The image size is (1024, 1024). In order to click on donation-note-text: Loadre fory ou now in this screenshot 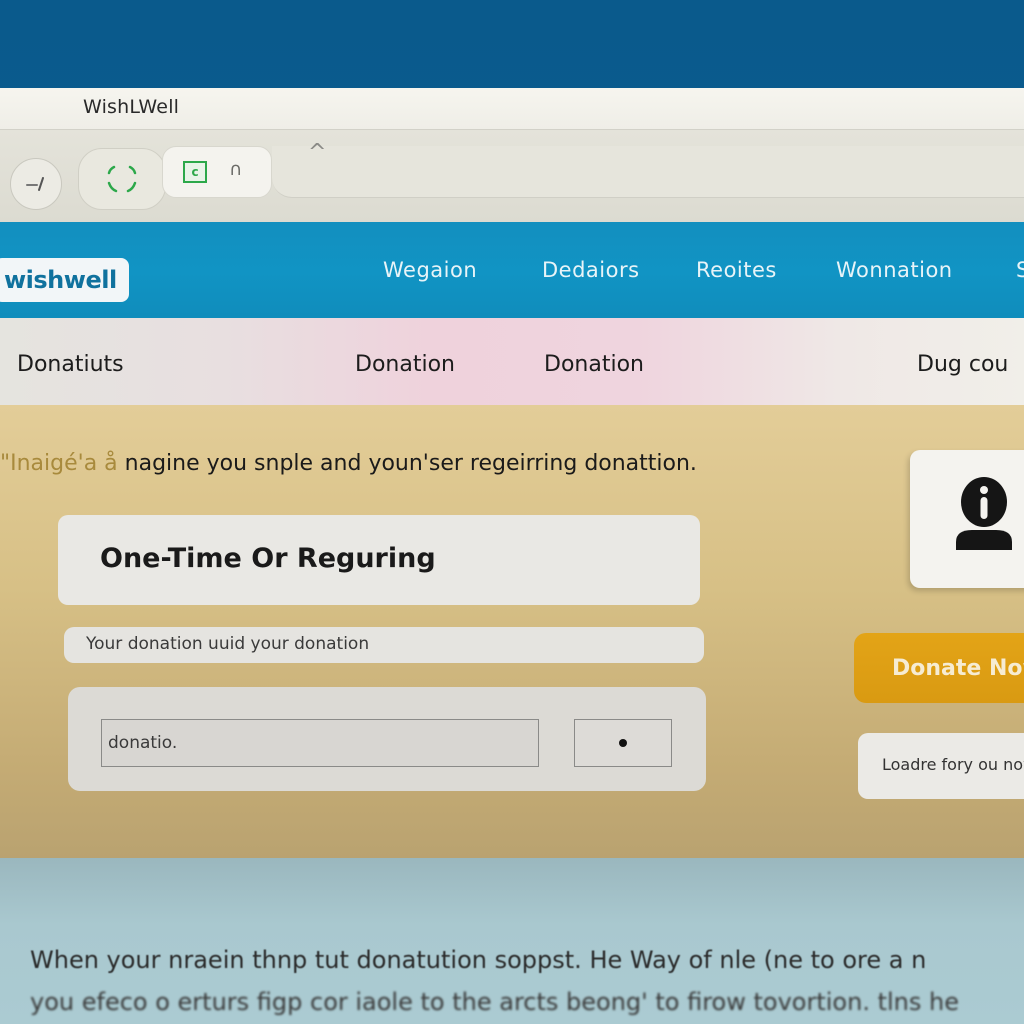, I will do `click(953, 764)`.